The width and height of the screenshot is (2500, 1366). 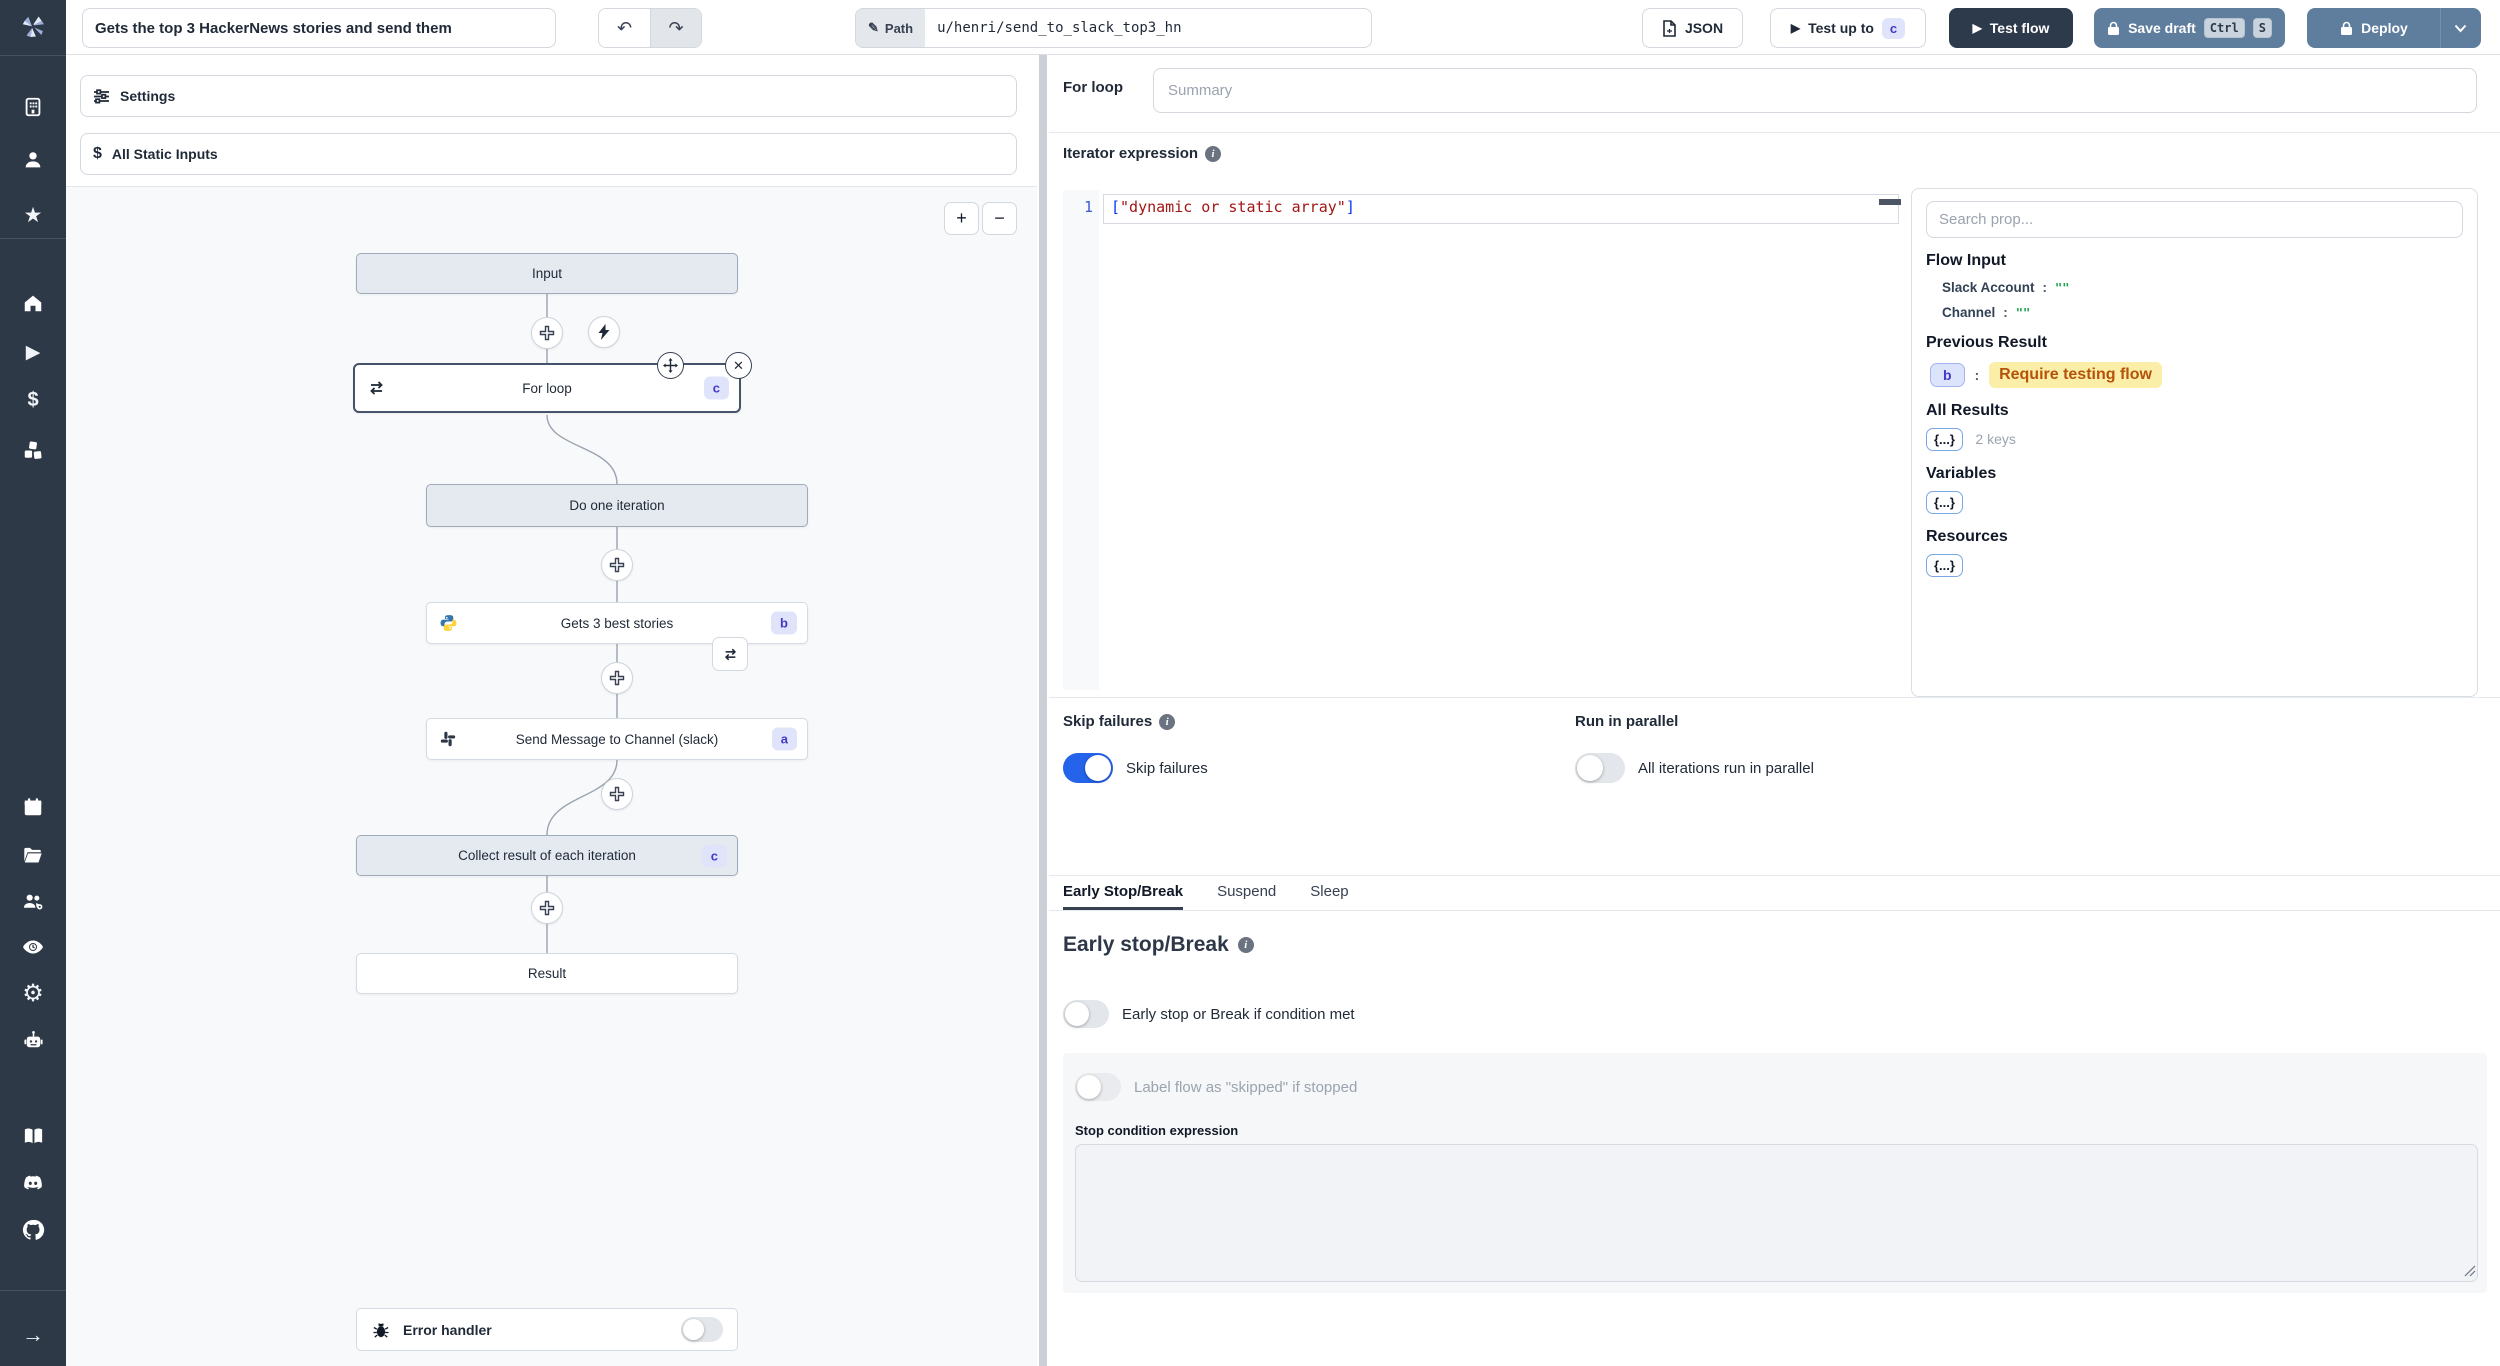 I want to click on deploy-dropdown-button, so click(x=2460, y=28).